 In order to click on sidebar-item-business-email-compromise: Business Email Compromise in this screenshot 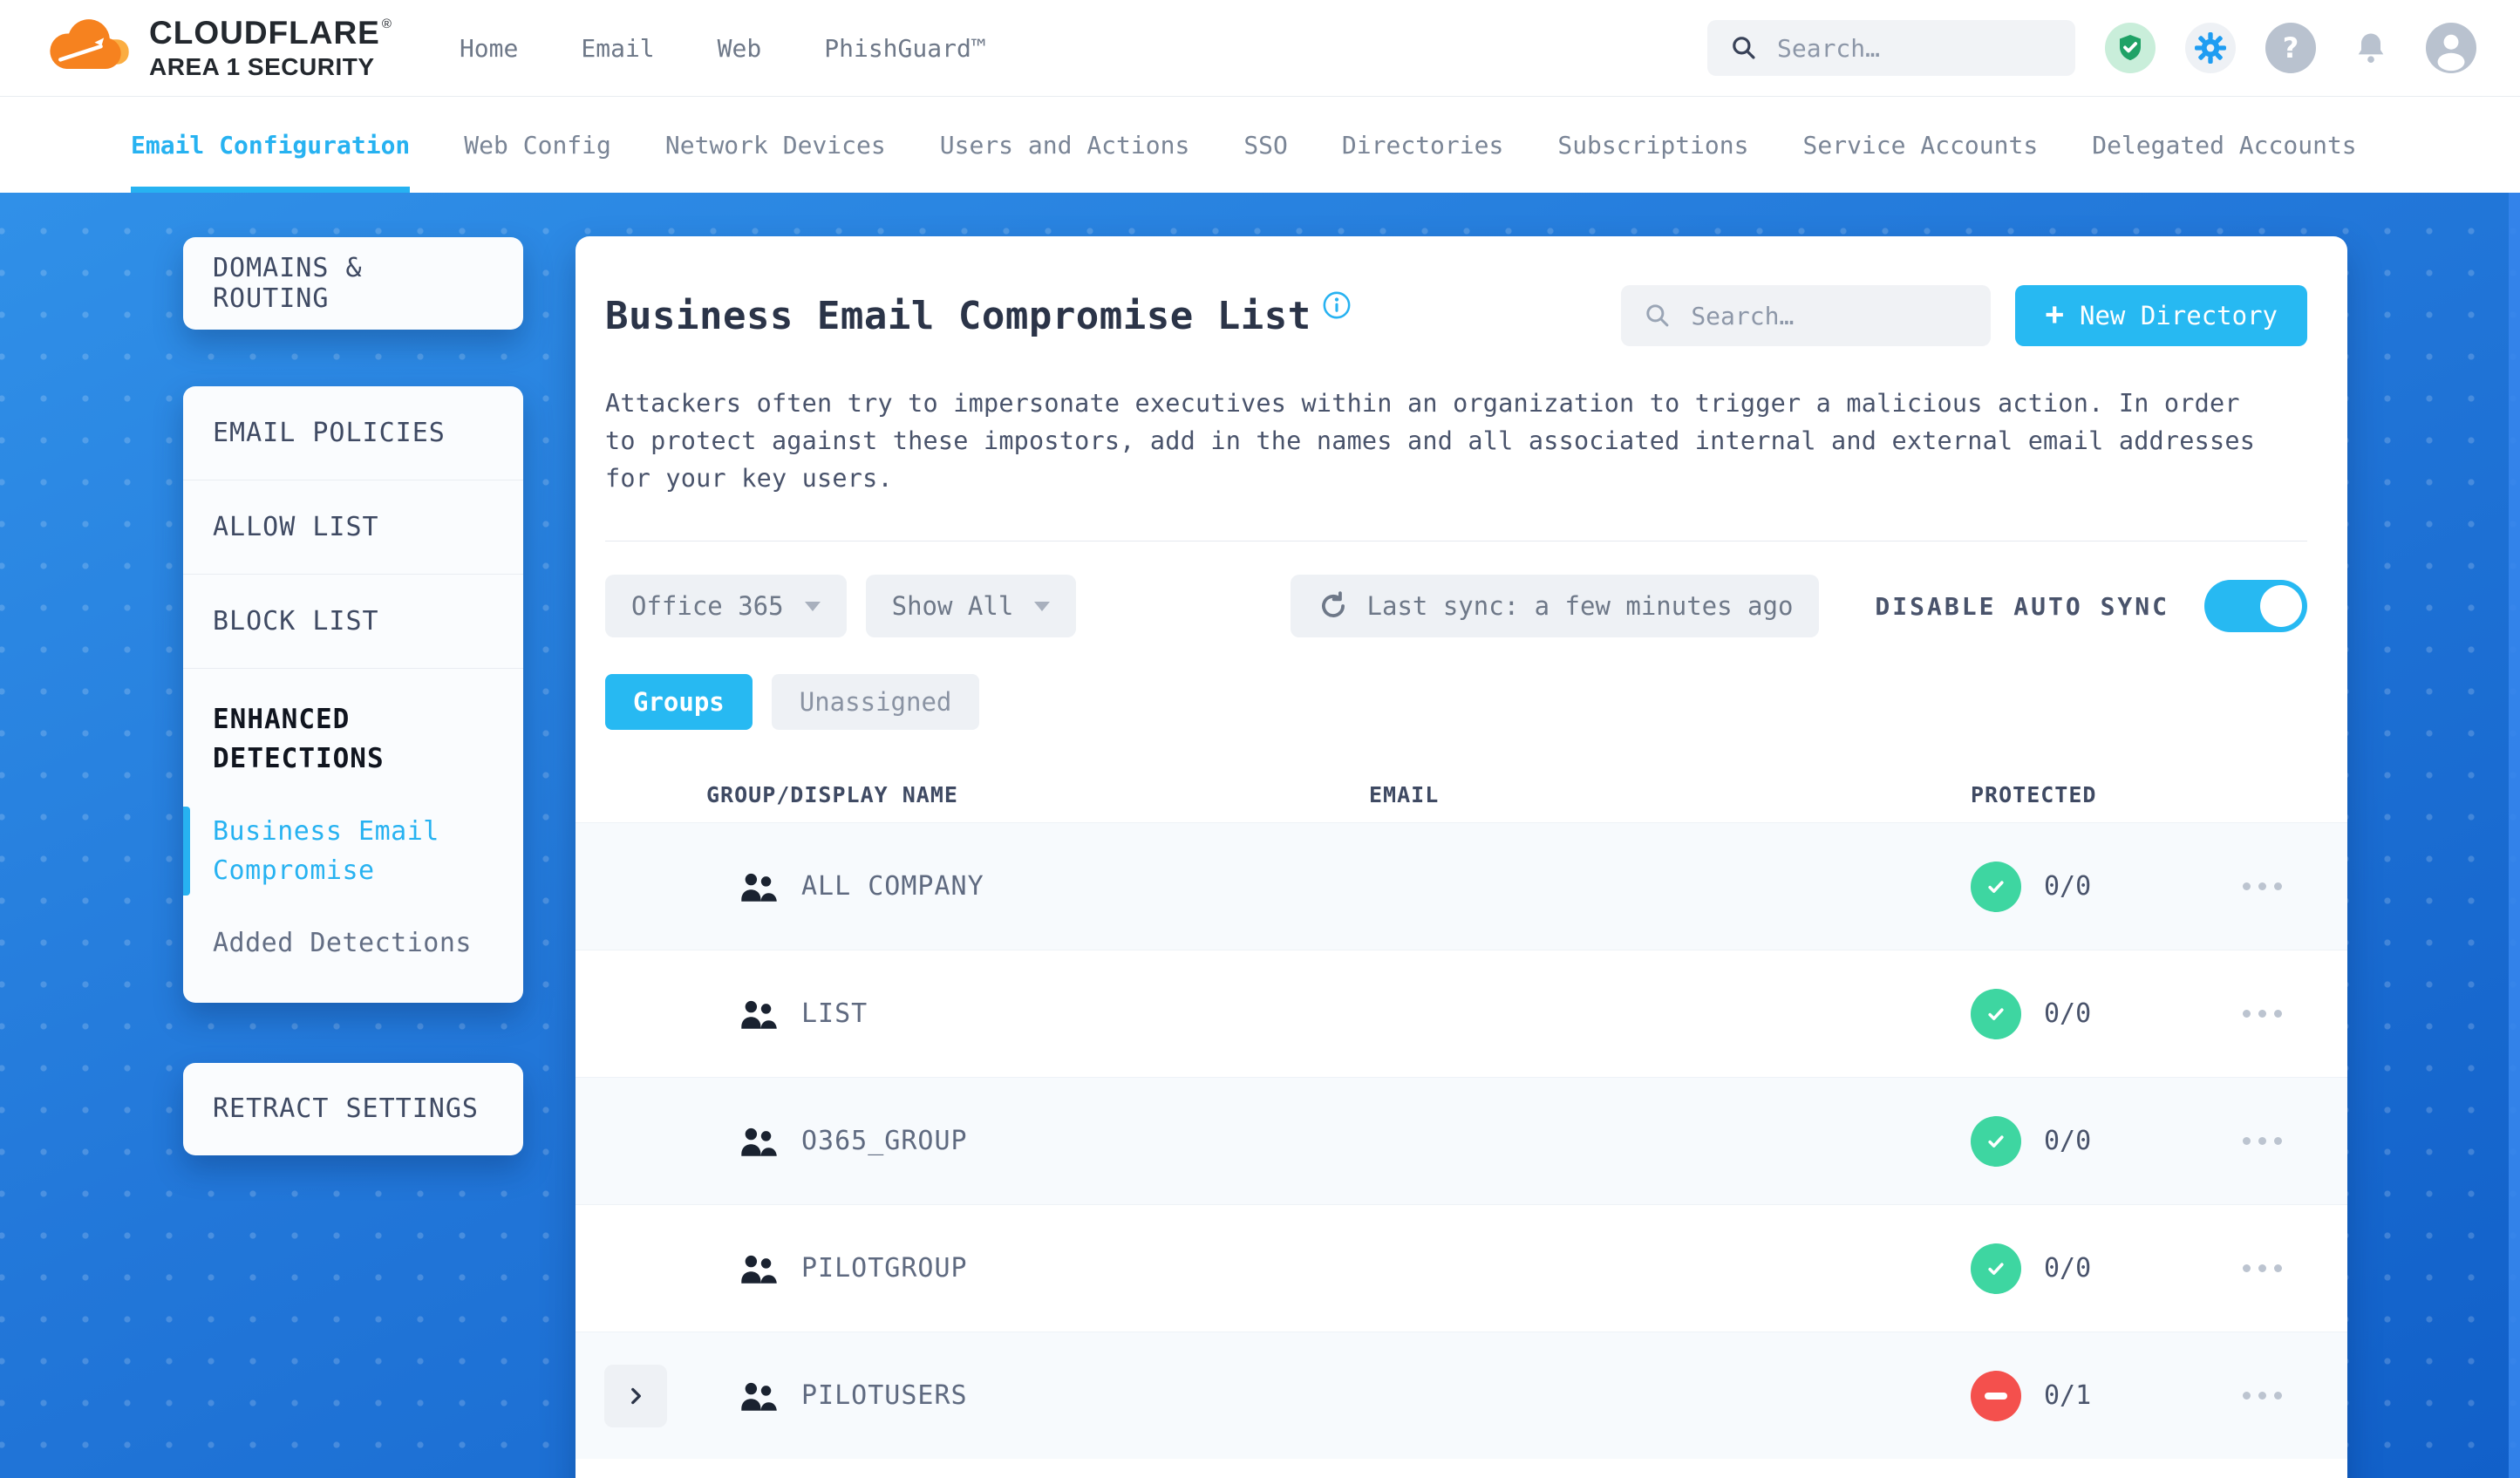, I will do `click(338, 851)`.